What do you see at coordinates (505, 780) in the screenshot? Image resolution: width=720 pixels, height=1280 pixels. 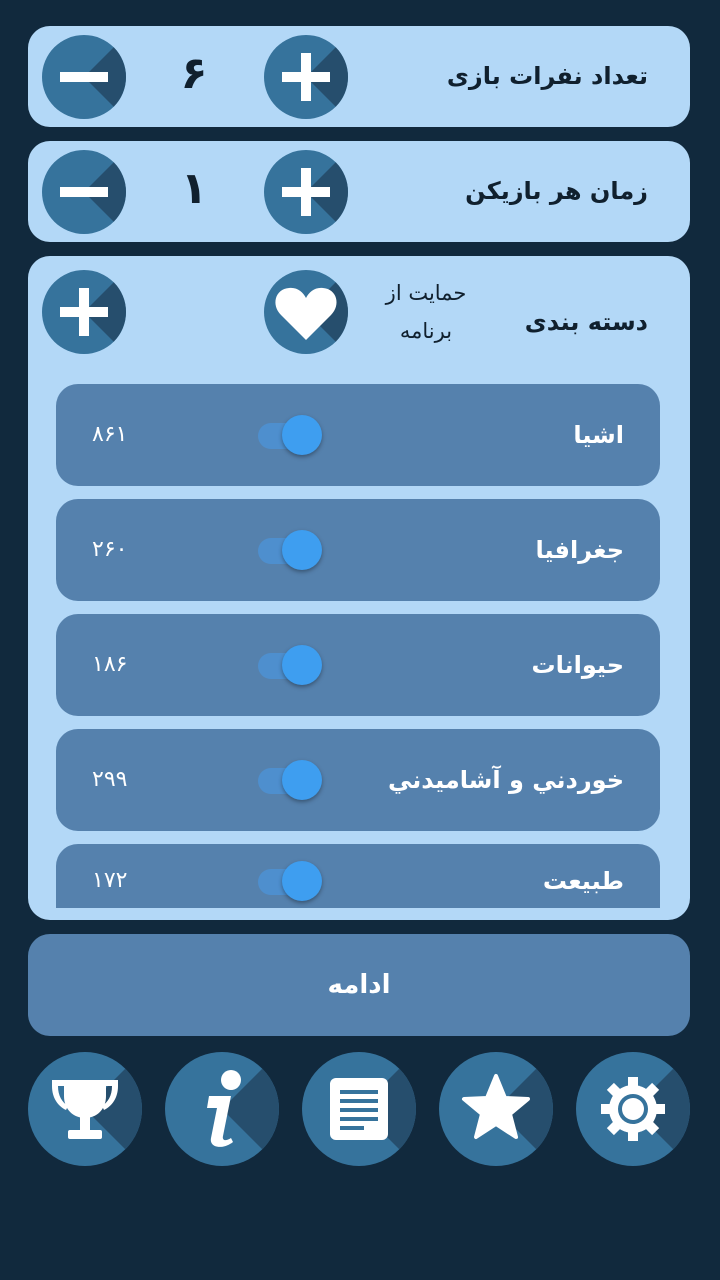 I see `category-name: خوردني و آشاميدني` at bounding box center [505, 780].